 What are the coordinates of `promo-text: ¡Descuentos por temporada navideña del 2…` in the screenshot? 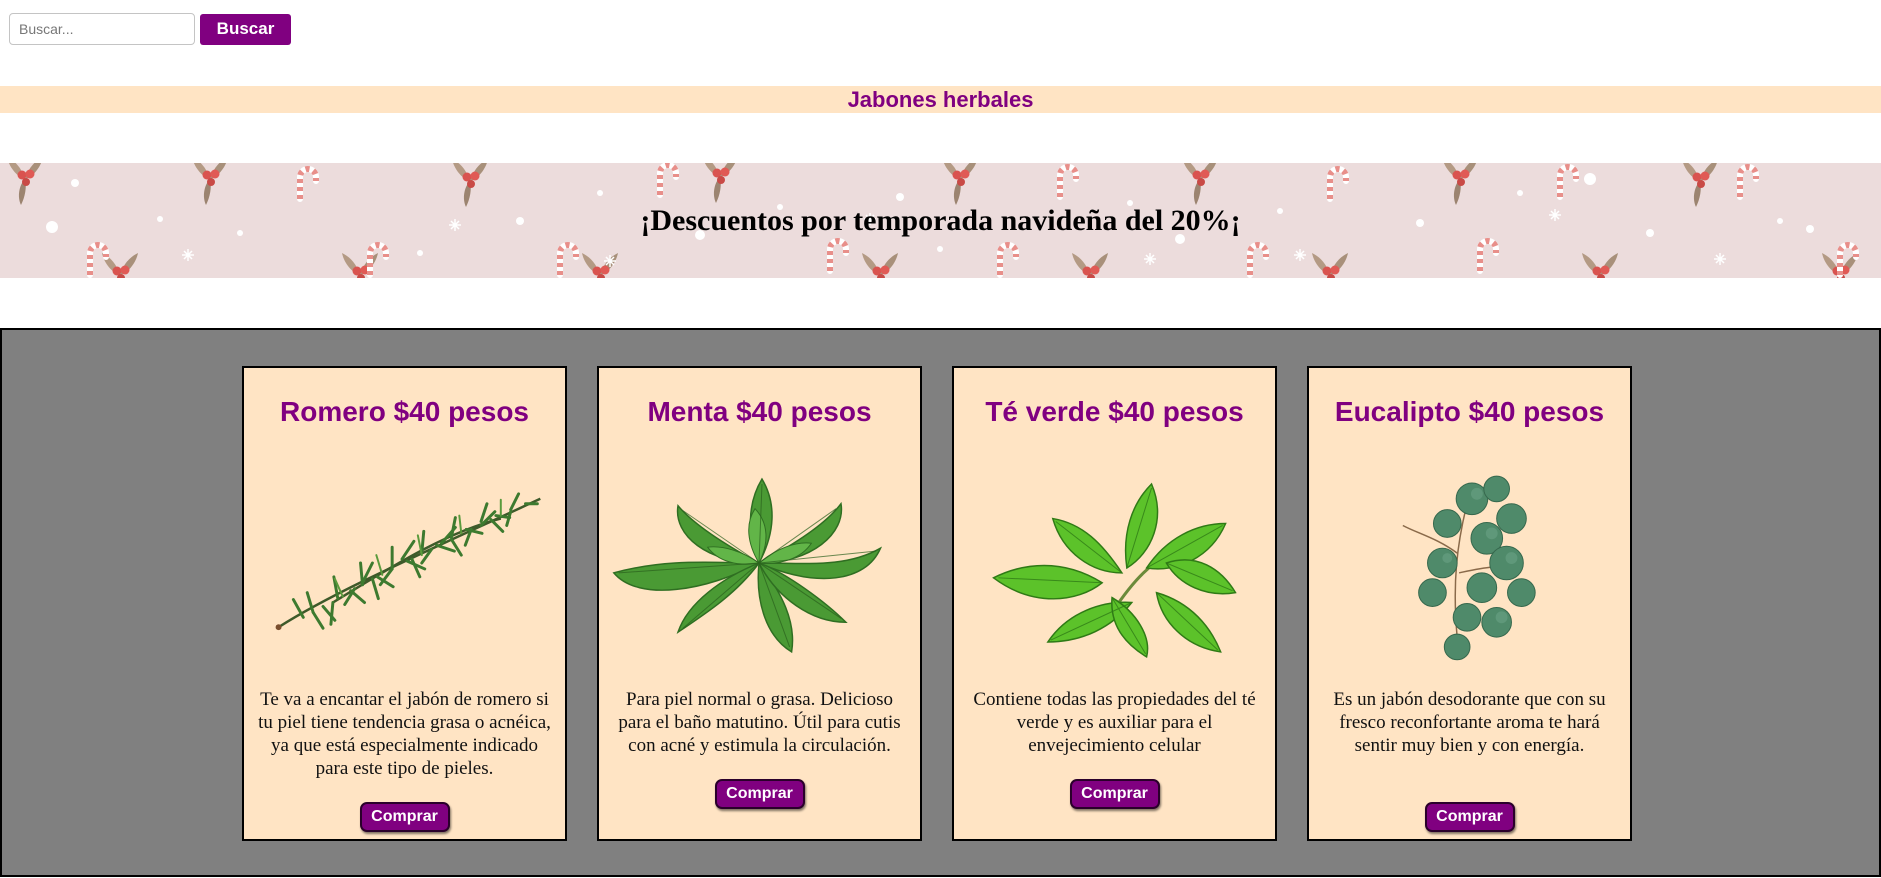 It's located at (940, 220).